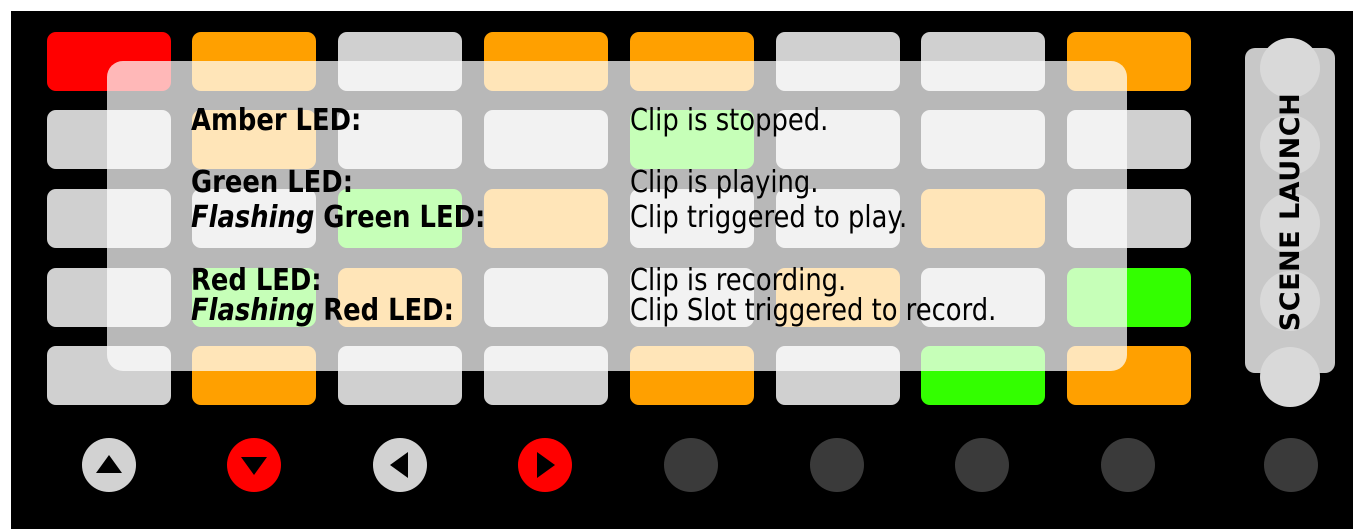 The height and width of the screenshot is (529, 1353). I want to click on legend-red-label: Red LED:, so click(256, 280).